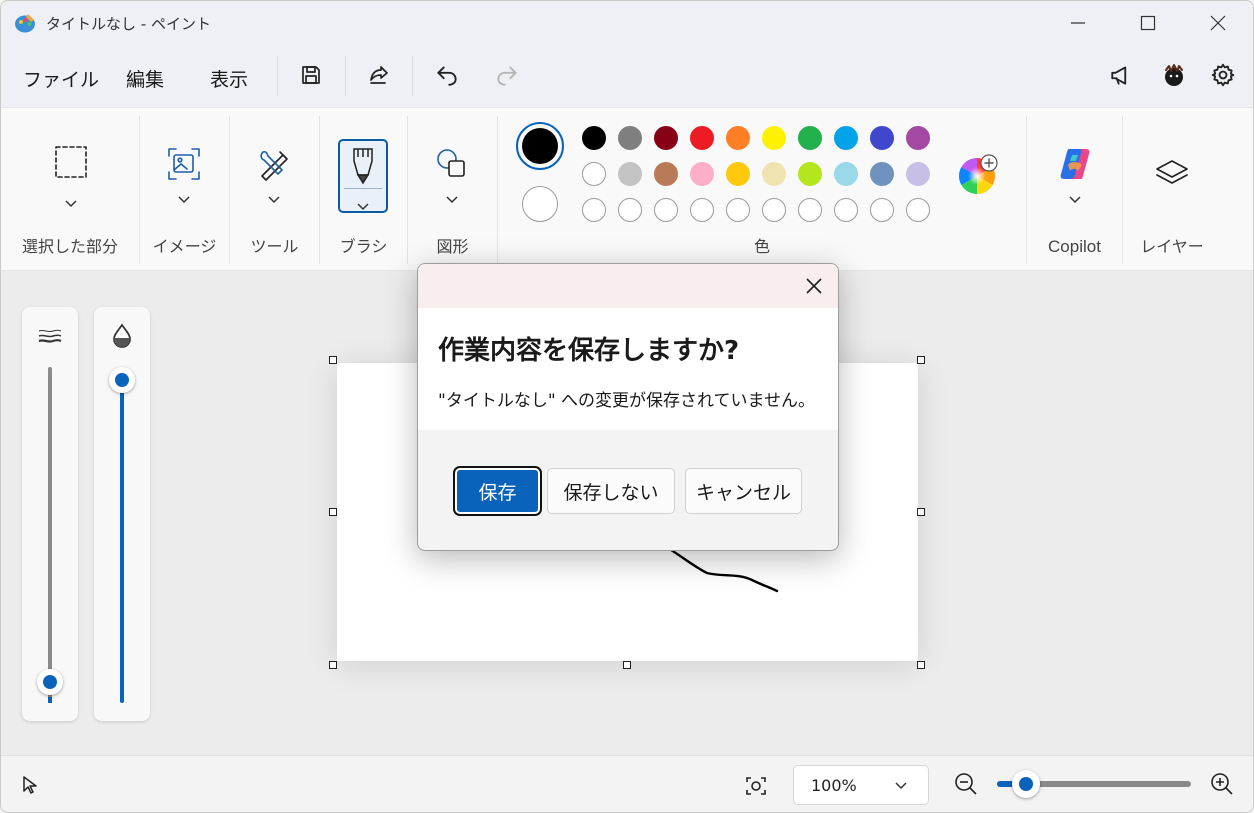 The image size is (1254, 813). What do you see at coordinates (1223, 75) in the screenshot?
I see `settings-button` at bounding box center [1223, 75].